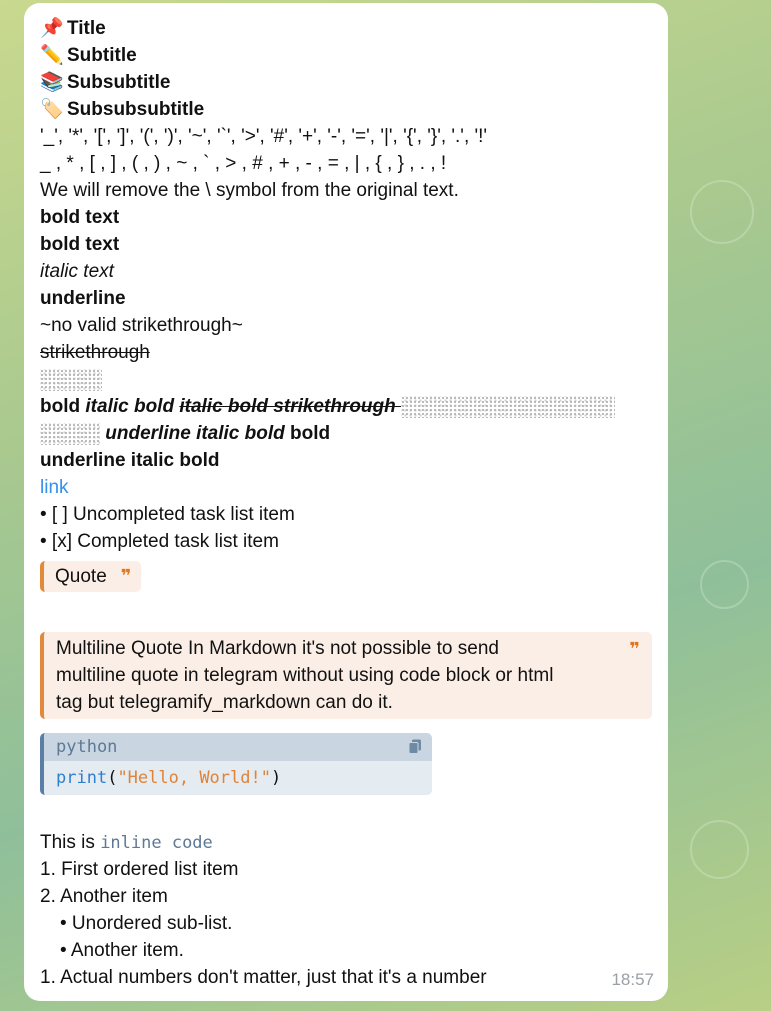 The height and width of the screenshot is (1011, 771). What do you see at coordinates (77, 271) in the screenshot?
I see `italic-text: italic text` at bounding box center [77, 271].